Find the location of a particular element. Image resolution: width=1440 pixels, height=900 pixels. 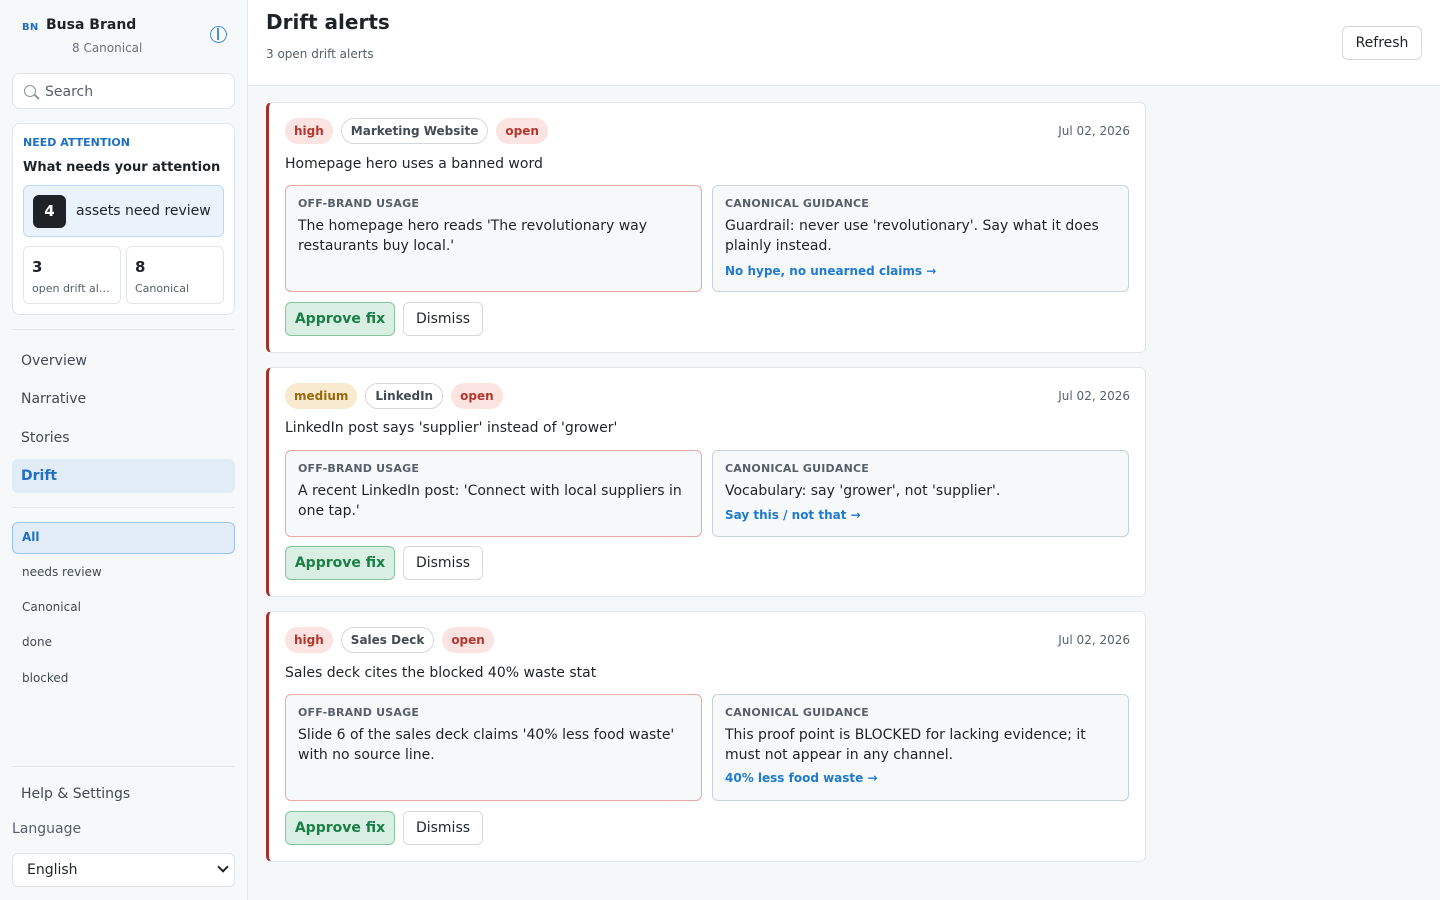

nav-item-narrative: Narrative is located at coordinates (123, 399).